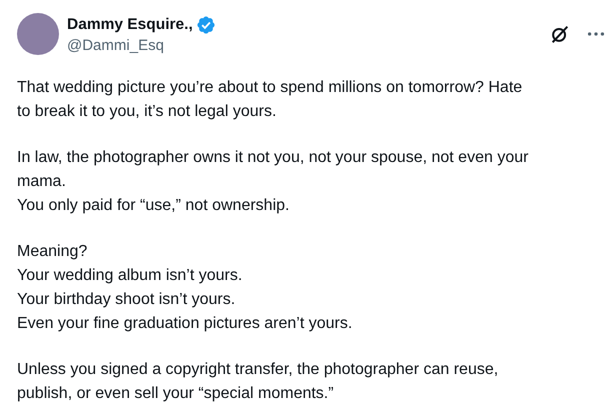 This screenshot has height=410, width=615. What do you see at coordinates (130, 25) in the screenshot?
I see `author-name: Dammy Esquire.,` at bounding box center [130, 25].